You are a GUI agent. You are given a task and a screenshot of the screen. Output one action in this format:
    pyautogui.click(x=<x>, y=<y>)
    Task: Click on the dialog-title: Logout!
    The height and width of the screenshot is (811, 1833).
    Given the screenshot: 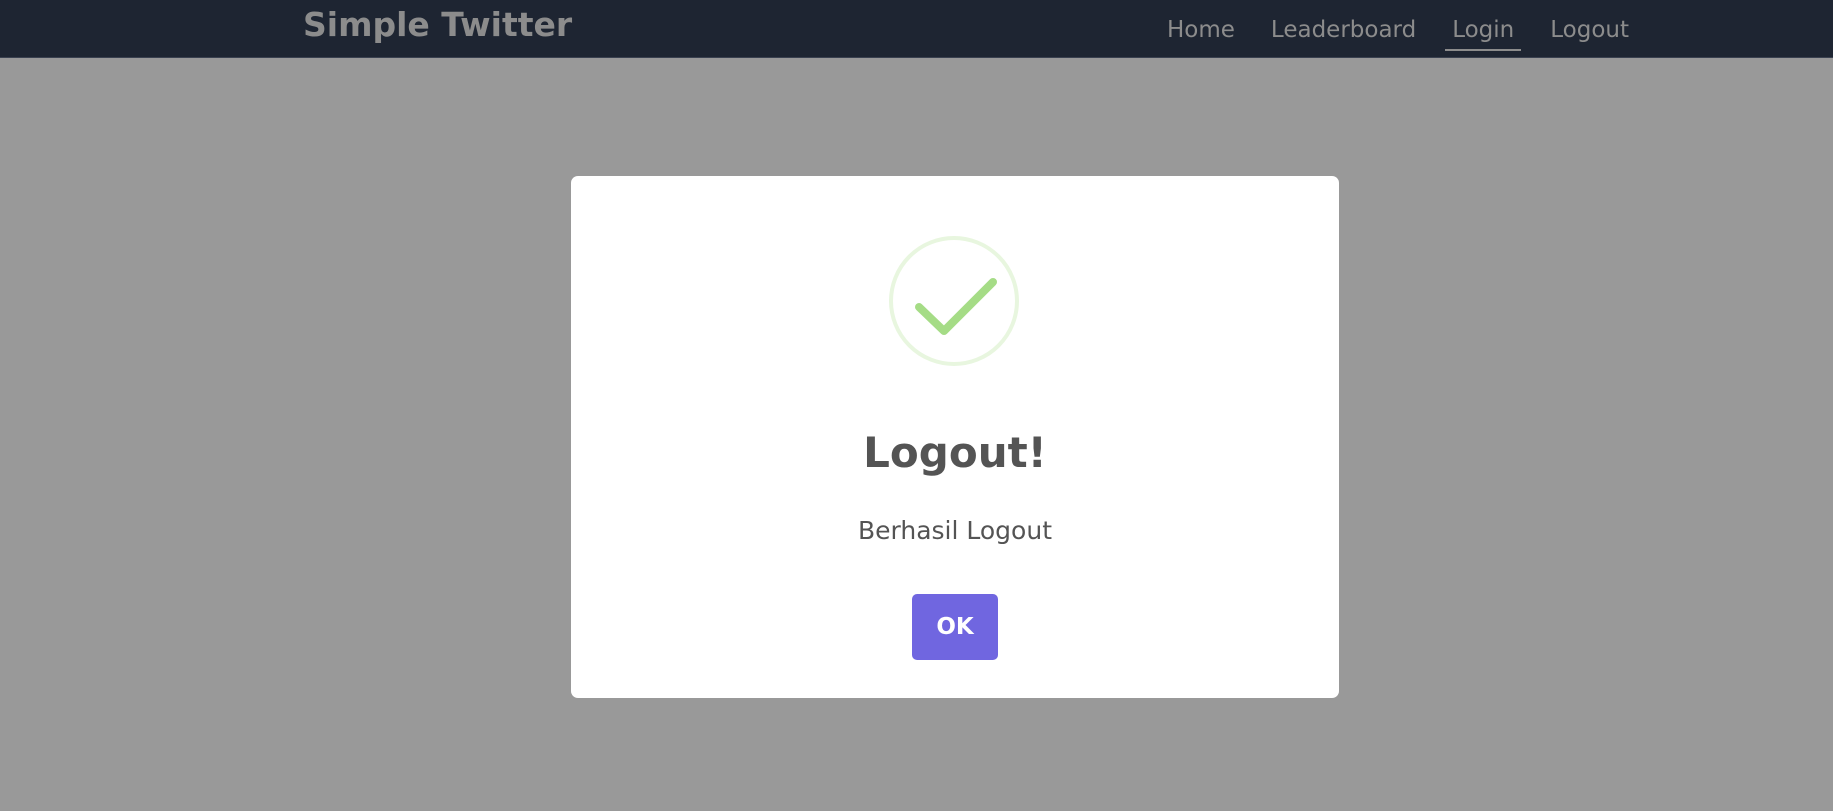 What is the action you would take?
    pyautogui.click(x=955, y=452)
    